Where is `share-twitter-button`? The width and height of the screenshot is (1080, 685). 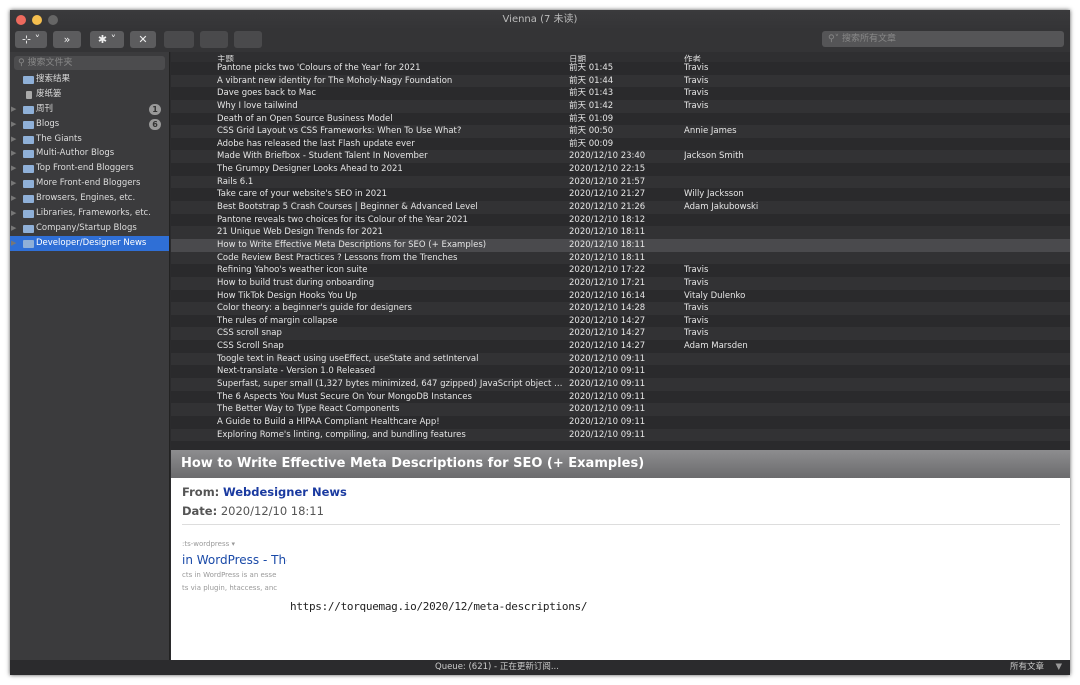 share-twitter-button is located at coordinates (179, 39).